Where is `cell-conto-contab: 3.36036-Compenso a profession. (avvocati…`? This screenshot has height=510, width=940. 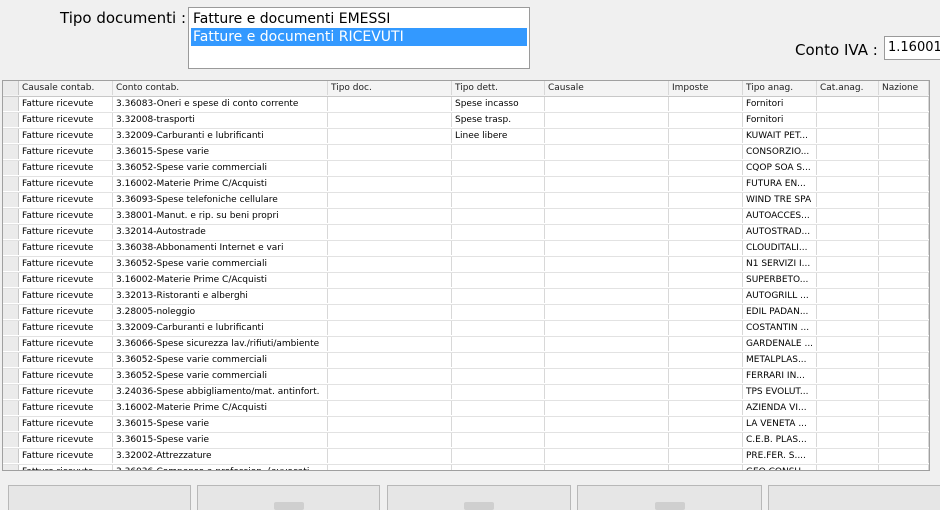
cell-conto-contab: 3.36036-Compenso a profession. (avvocati… is located at coordinates (220, 467).